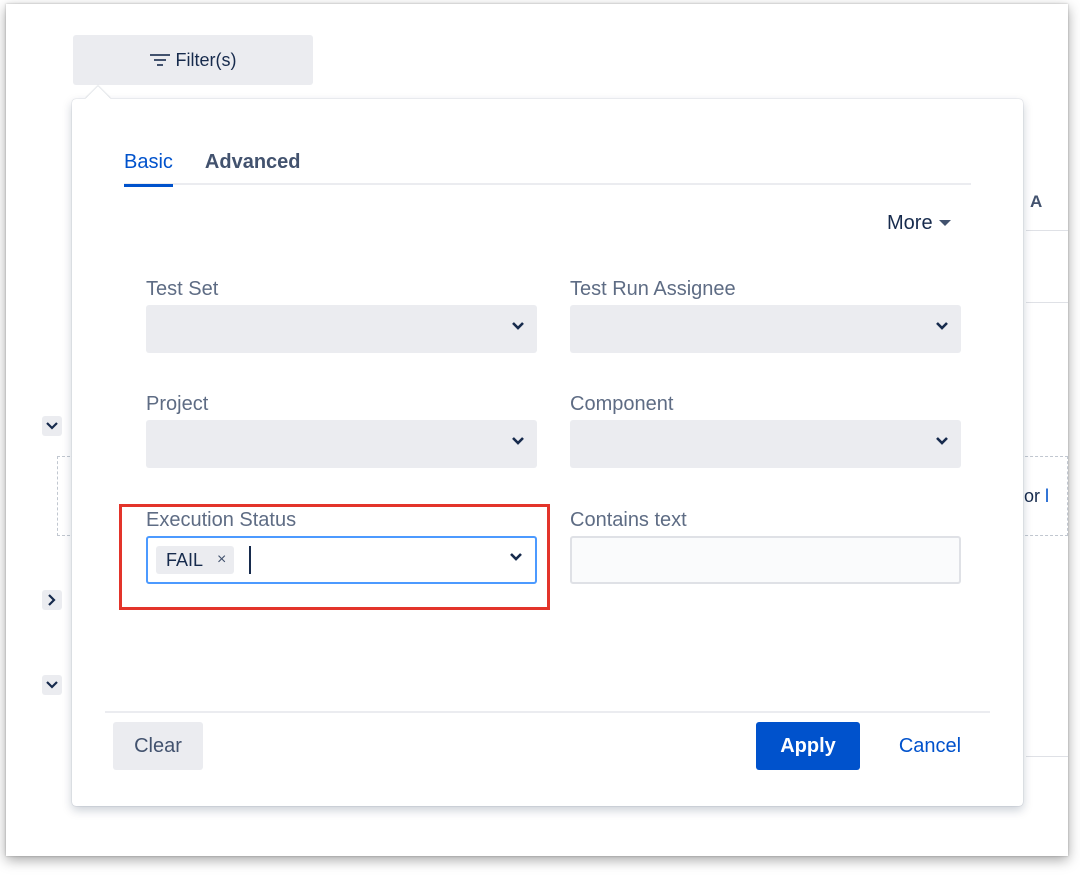  What do you see at coordinates (1047, 496) in the screenshot?
I see `link-fragment: l` at bounding box center [1047, 496].